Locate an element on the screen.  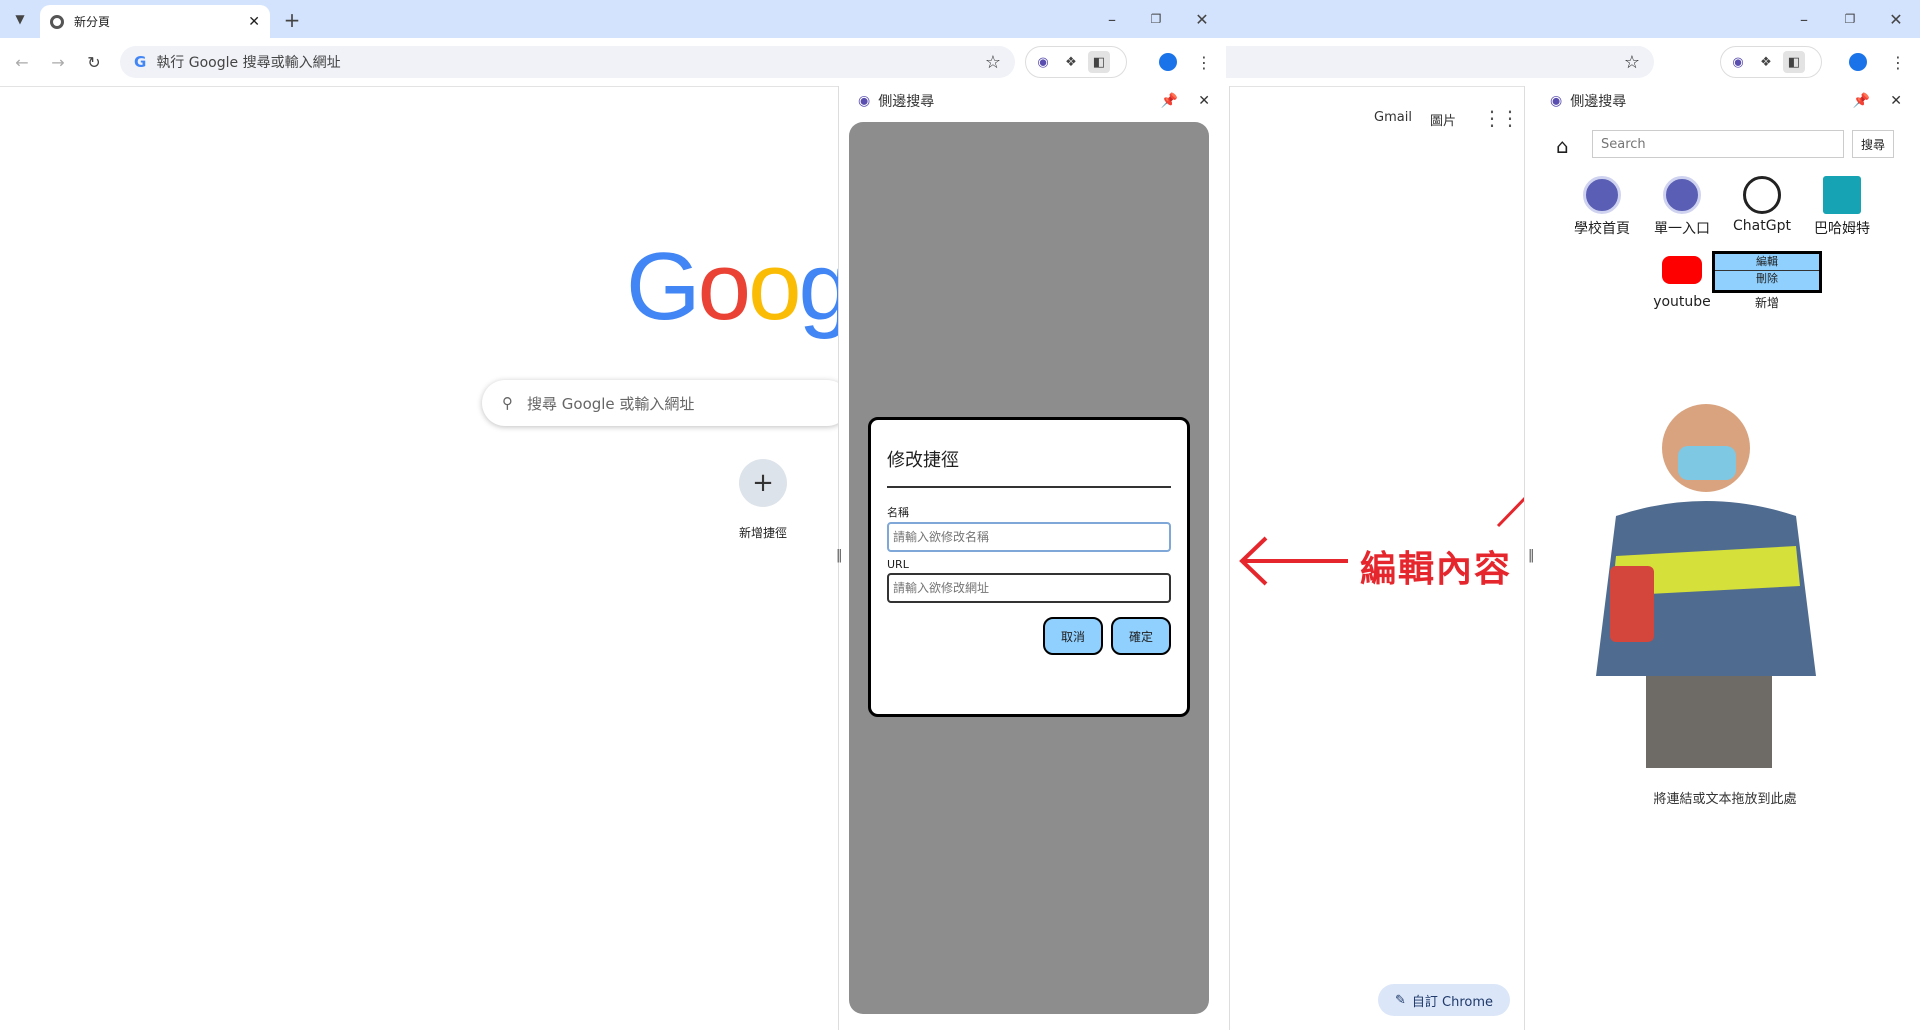
edit-menu-item: 編輯 is located at coordinates (1767, 262).